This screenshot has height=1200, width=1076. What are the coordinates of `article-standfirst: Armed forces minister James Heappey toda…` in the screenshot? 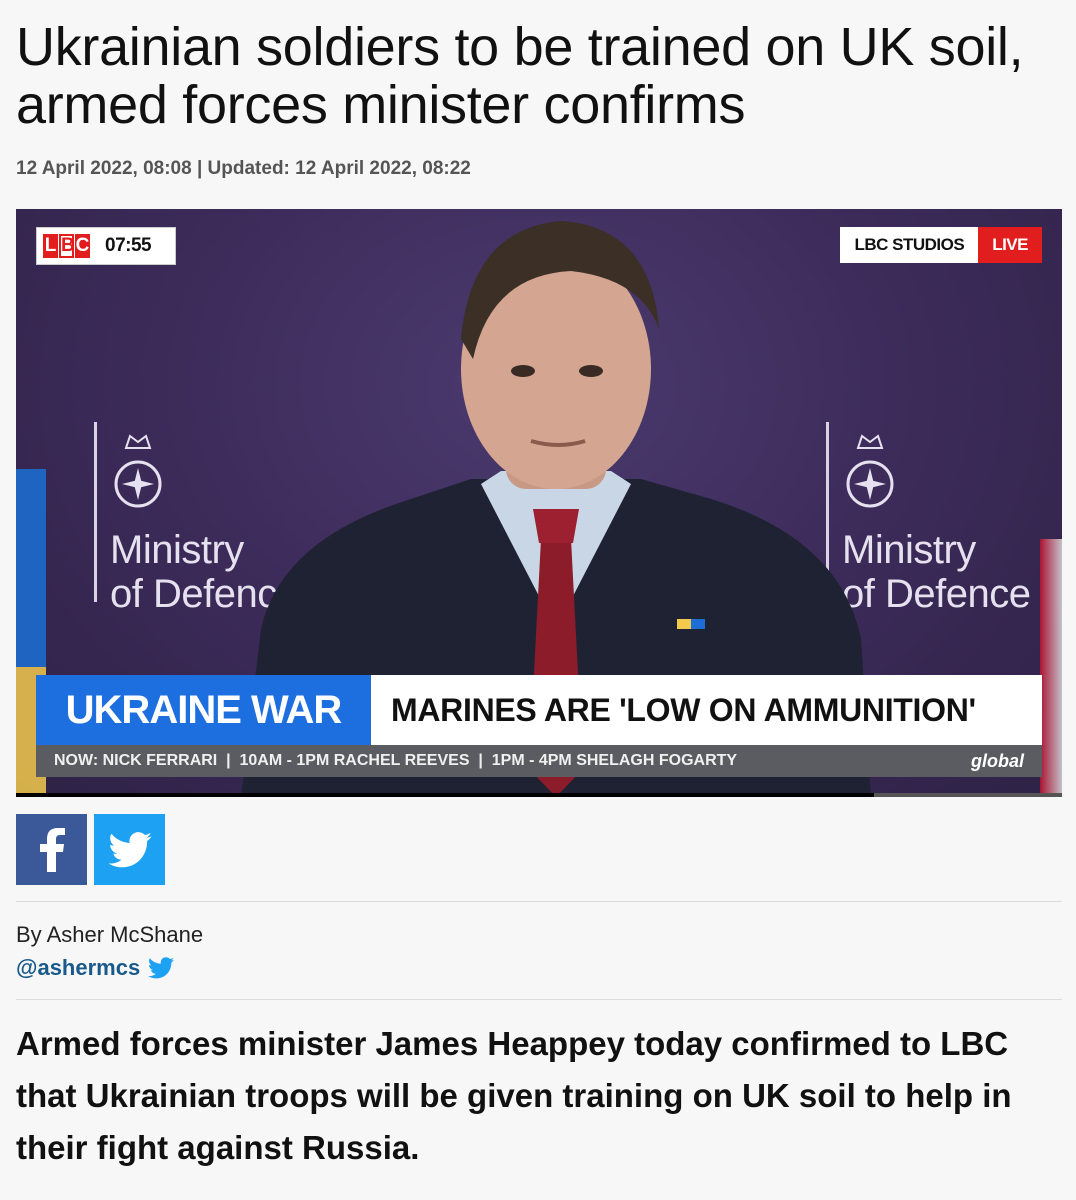 It's located at (514, 1095).